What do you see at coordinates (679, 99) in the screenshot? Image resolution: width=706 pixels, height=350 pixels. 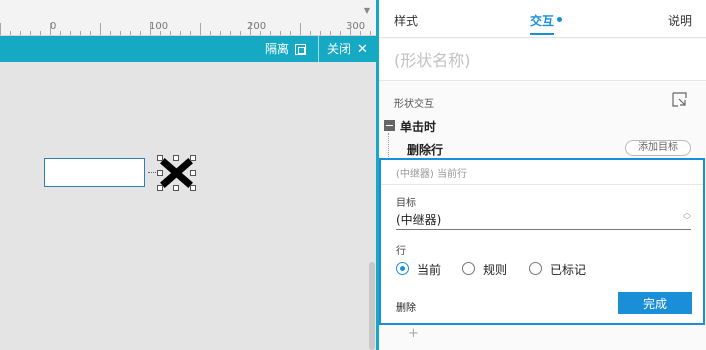 I see `expand-editor-icon` at bounding box center [679, 99].